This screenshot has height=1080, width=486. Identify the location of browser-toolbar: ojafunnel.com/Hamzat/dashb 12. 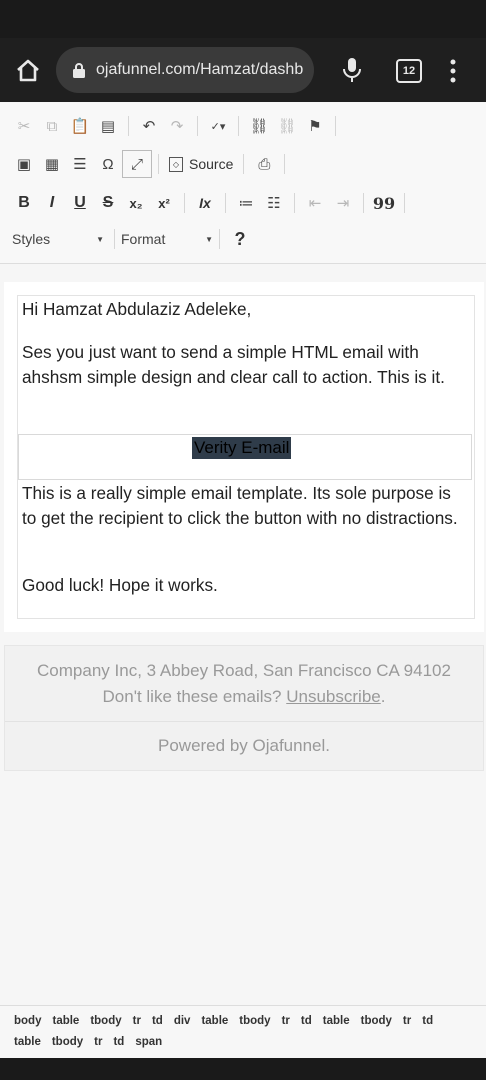
(243, 70).